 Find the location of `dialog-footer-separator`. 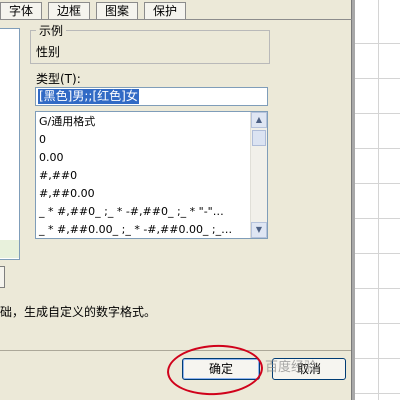

dialog-footer-separator is located at coordinates (175, 350).